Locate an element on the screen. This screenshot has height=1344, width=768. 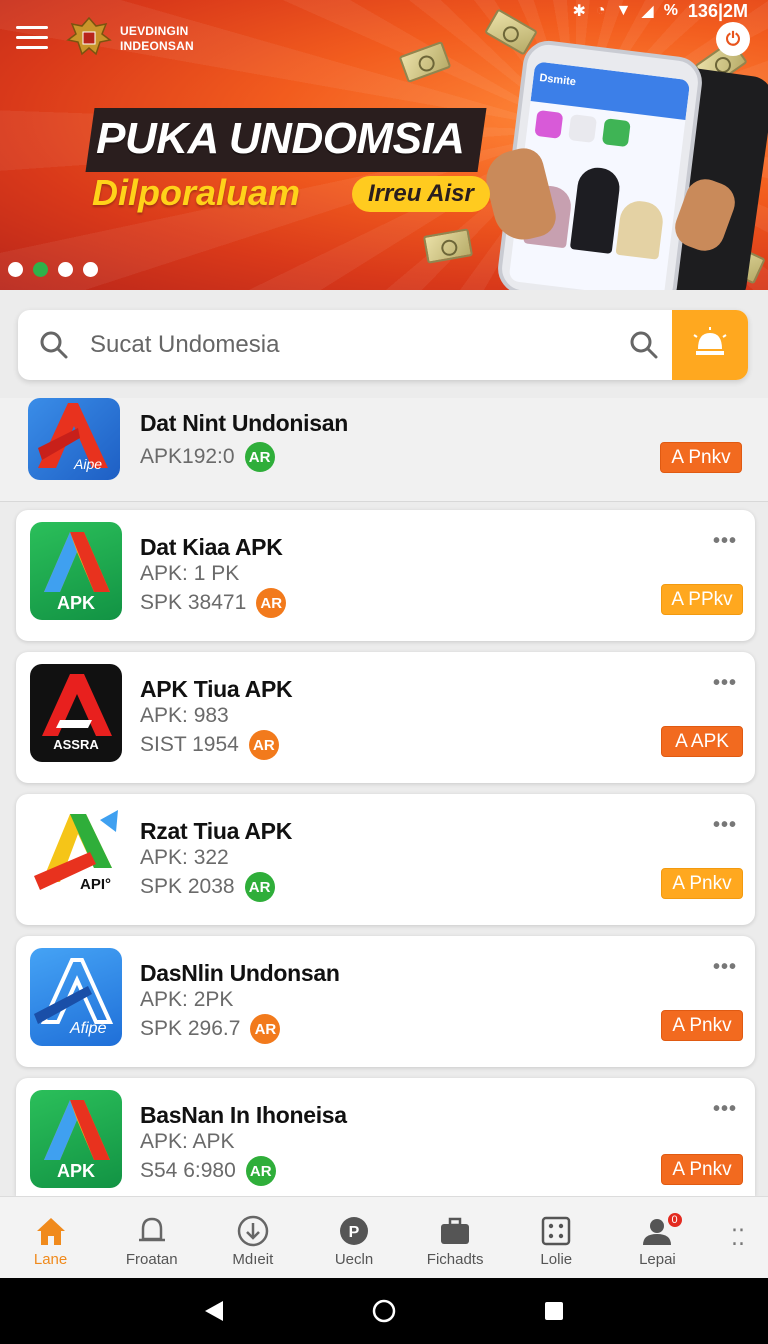
nav-label: Lepai is located at coordinates (657, 1259).